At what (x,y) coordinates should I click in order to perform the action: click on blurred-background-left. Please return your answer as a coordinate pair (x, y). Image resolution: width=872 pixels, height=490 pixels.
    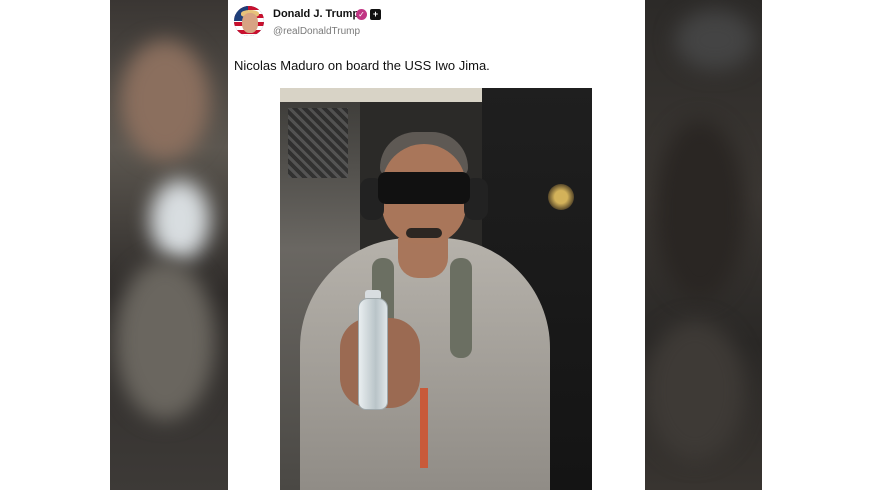
    Looking at the image, I should click on (169, 245).